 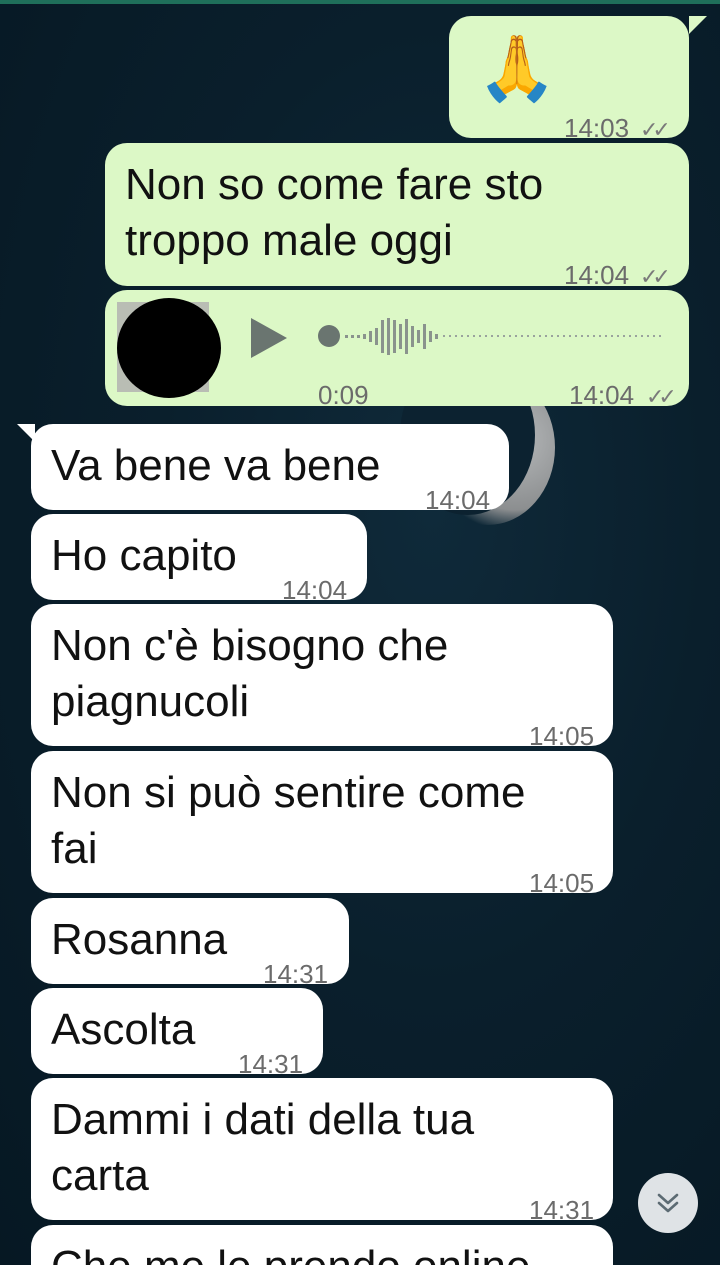 What do you see at coordinates (269, 338) in the screenshot?
I see `play-icon` at bounding box center [269, 338].